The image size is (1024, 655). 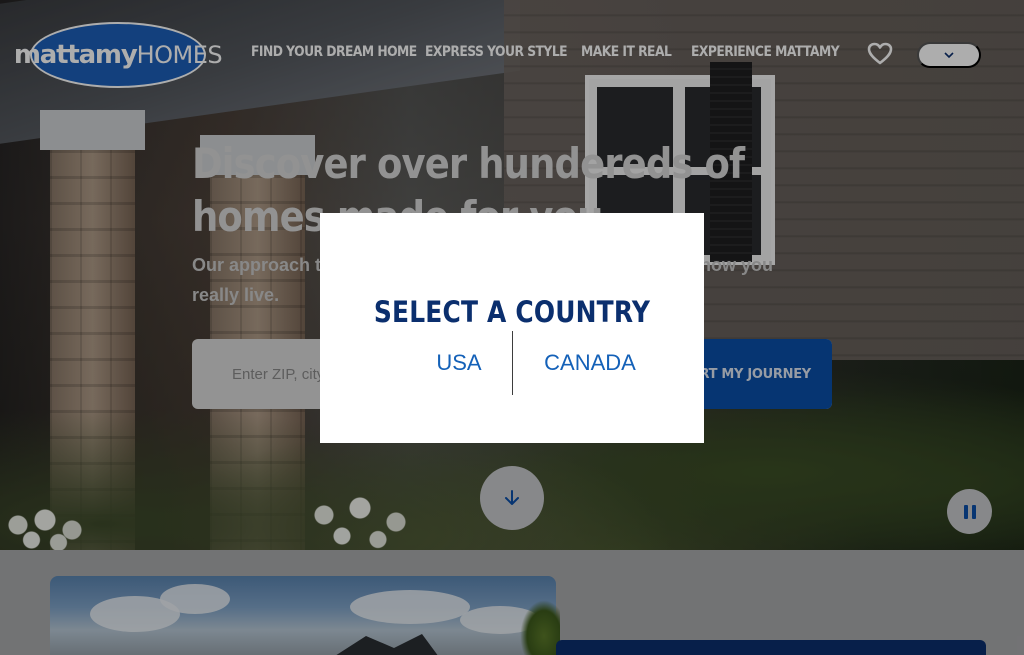 I want to click on modal-title: SELECT A COUNTRY, so click(x=512, y=312).